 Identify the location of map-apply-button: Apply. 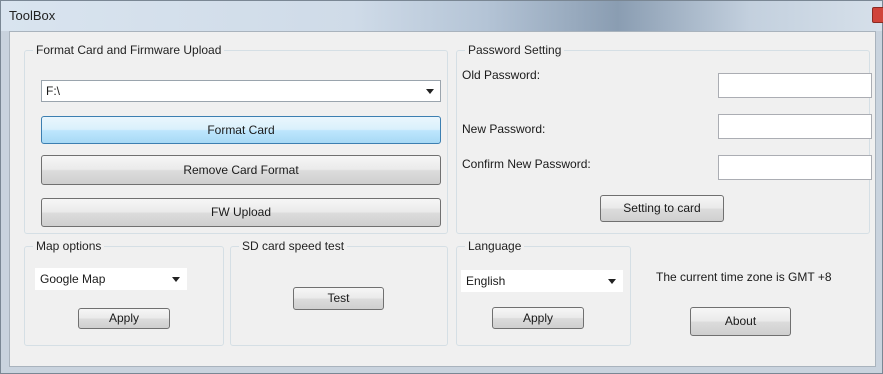
(124, 318).